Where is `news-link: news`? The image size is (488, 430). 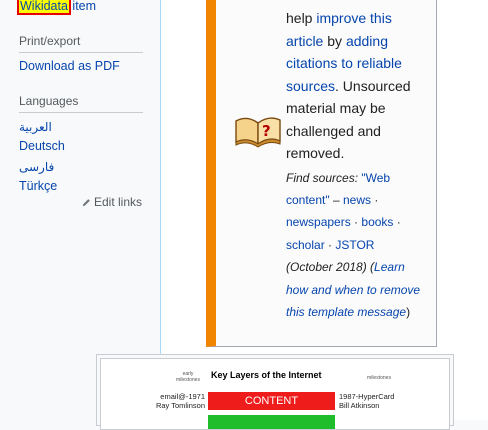
news-link: news is located at coordinates (357, 200).